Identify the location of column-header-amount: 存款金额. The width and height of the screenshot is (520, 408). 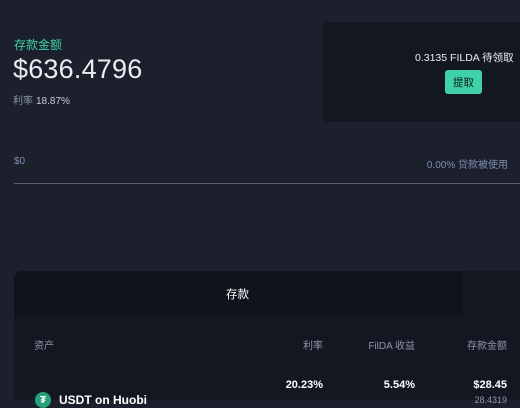
(487, 346).